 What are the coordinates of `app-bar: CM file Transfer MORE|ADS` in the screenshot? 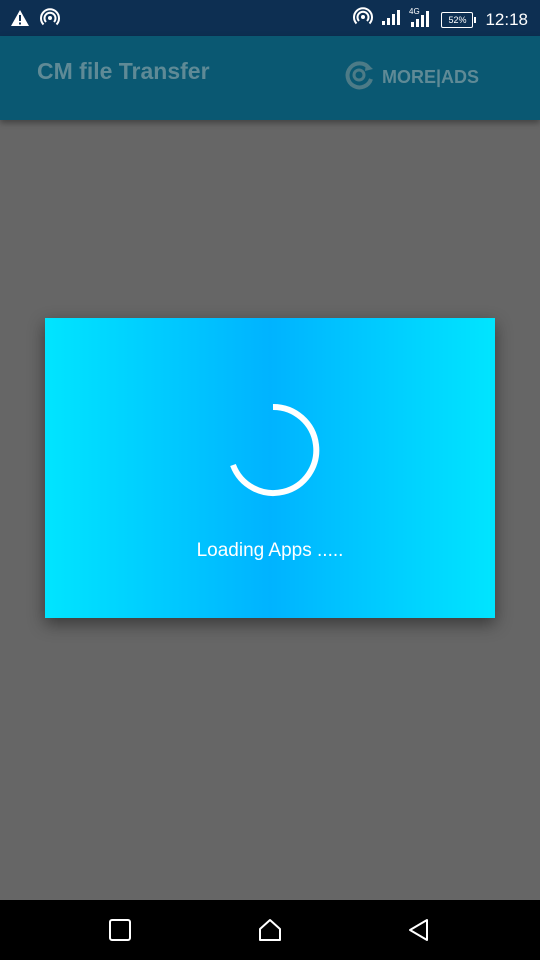 It's located at (270, 78).